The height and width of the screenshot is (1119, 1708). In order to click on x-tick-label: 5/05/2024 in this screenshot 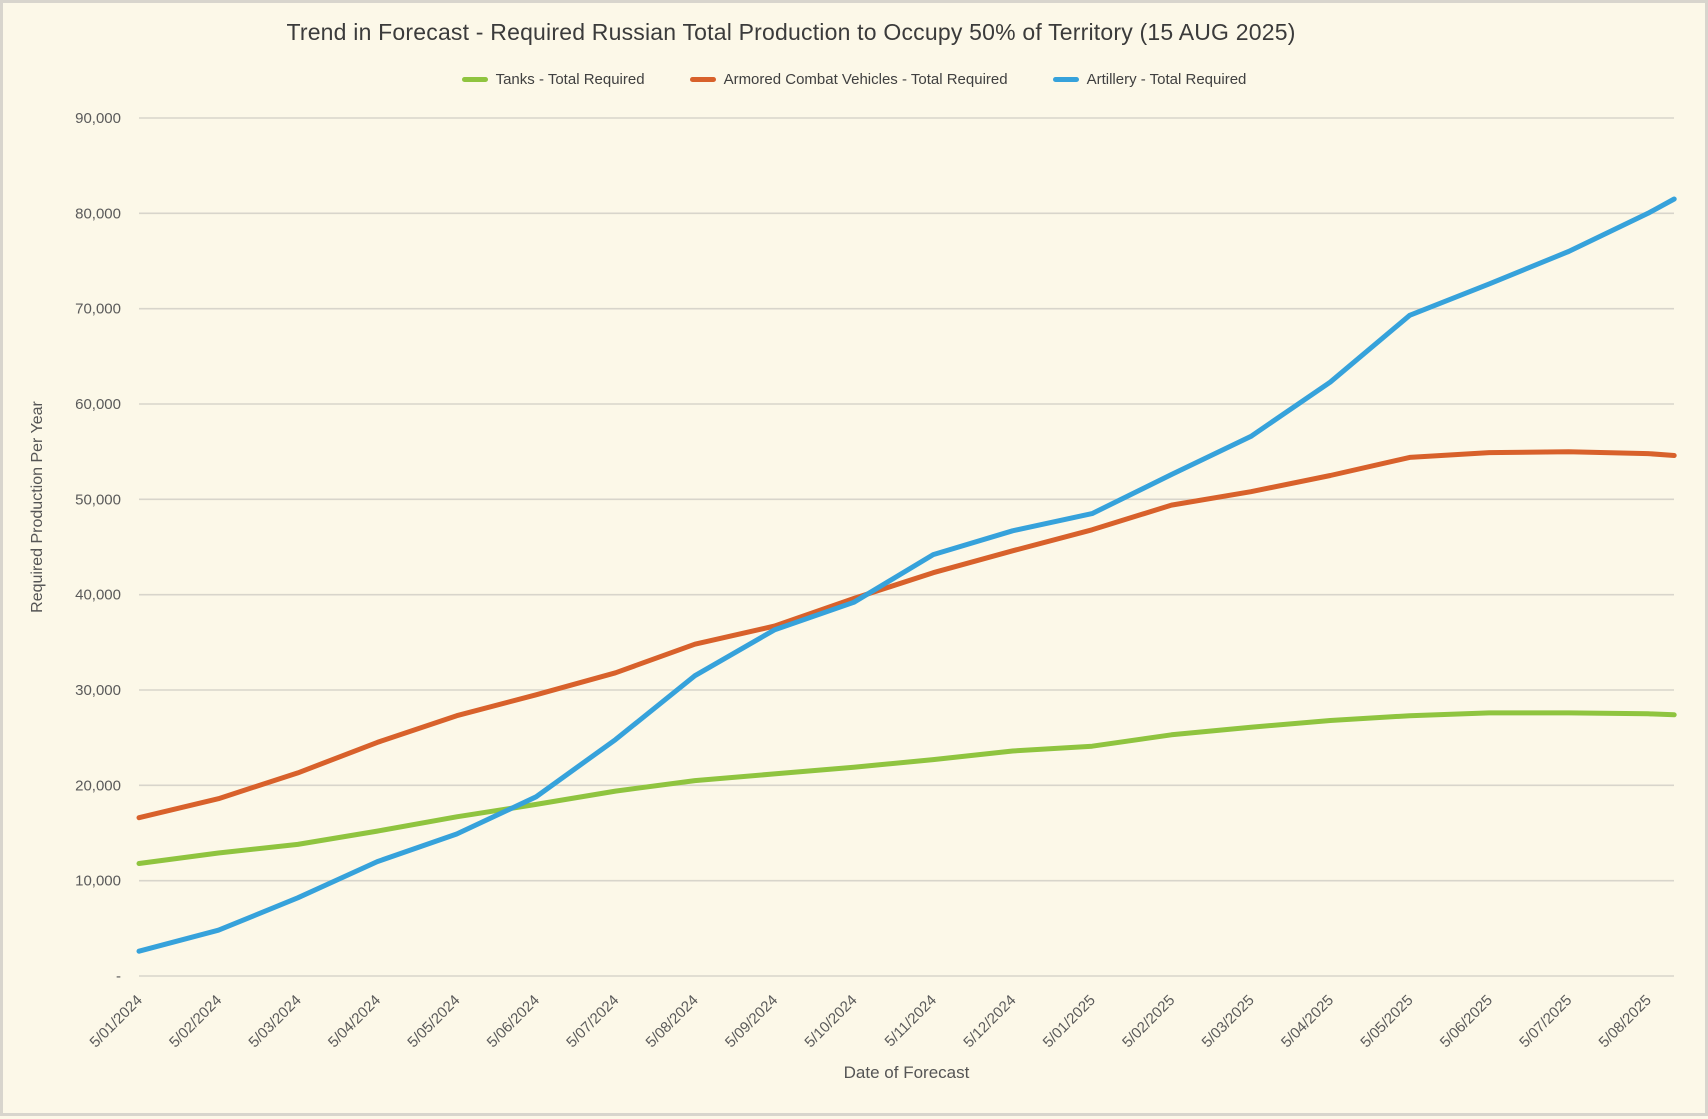, I will do `click(433, 1021)`.